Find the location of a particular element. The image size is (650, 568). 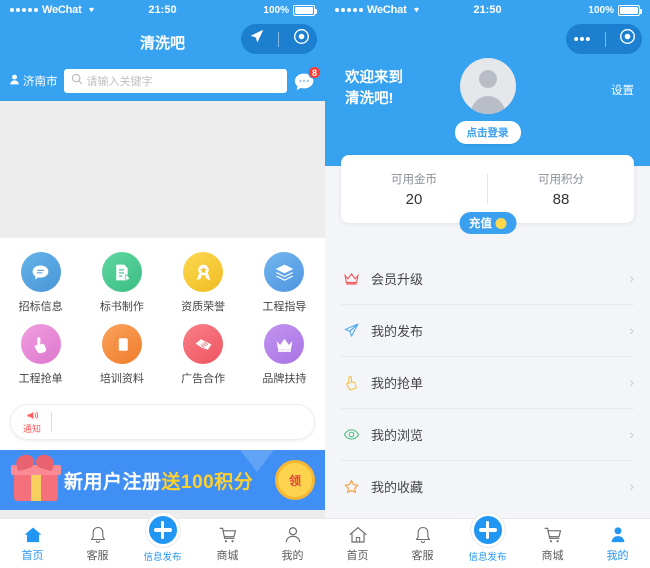

promo-banner: 新用户注册送100积分 领 is located at coordinates (162, 480).